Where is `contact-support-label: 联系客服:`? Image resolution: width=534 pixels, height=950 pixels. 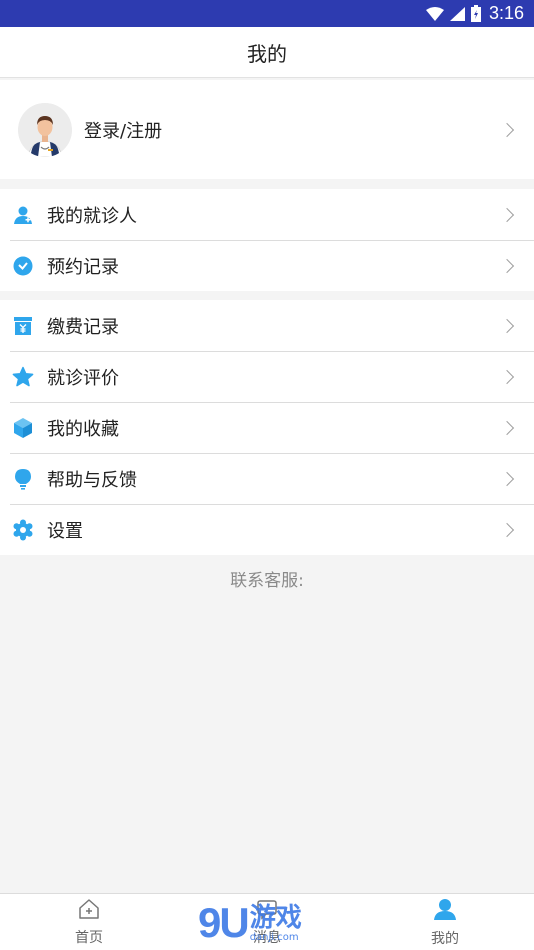
contact-support-label: 联系客服: is located at coordinates (267, 581).